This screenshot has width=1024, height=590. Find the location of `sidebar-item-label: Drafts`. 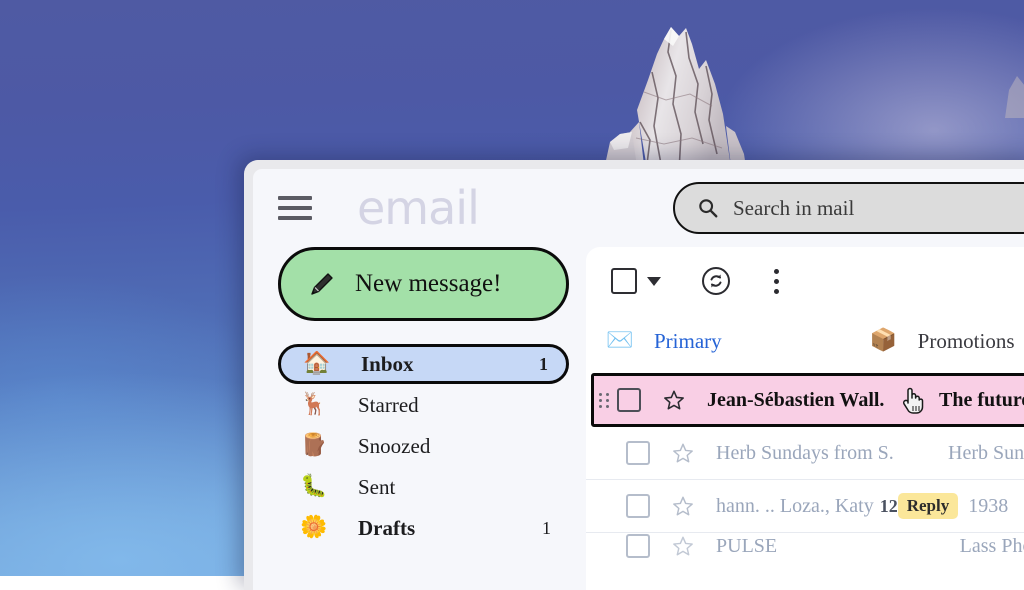

sidebar-item-label: Drafts is located at coordinates (387, 527).